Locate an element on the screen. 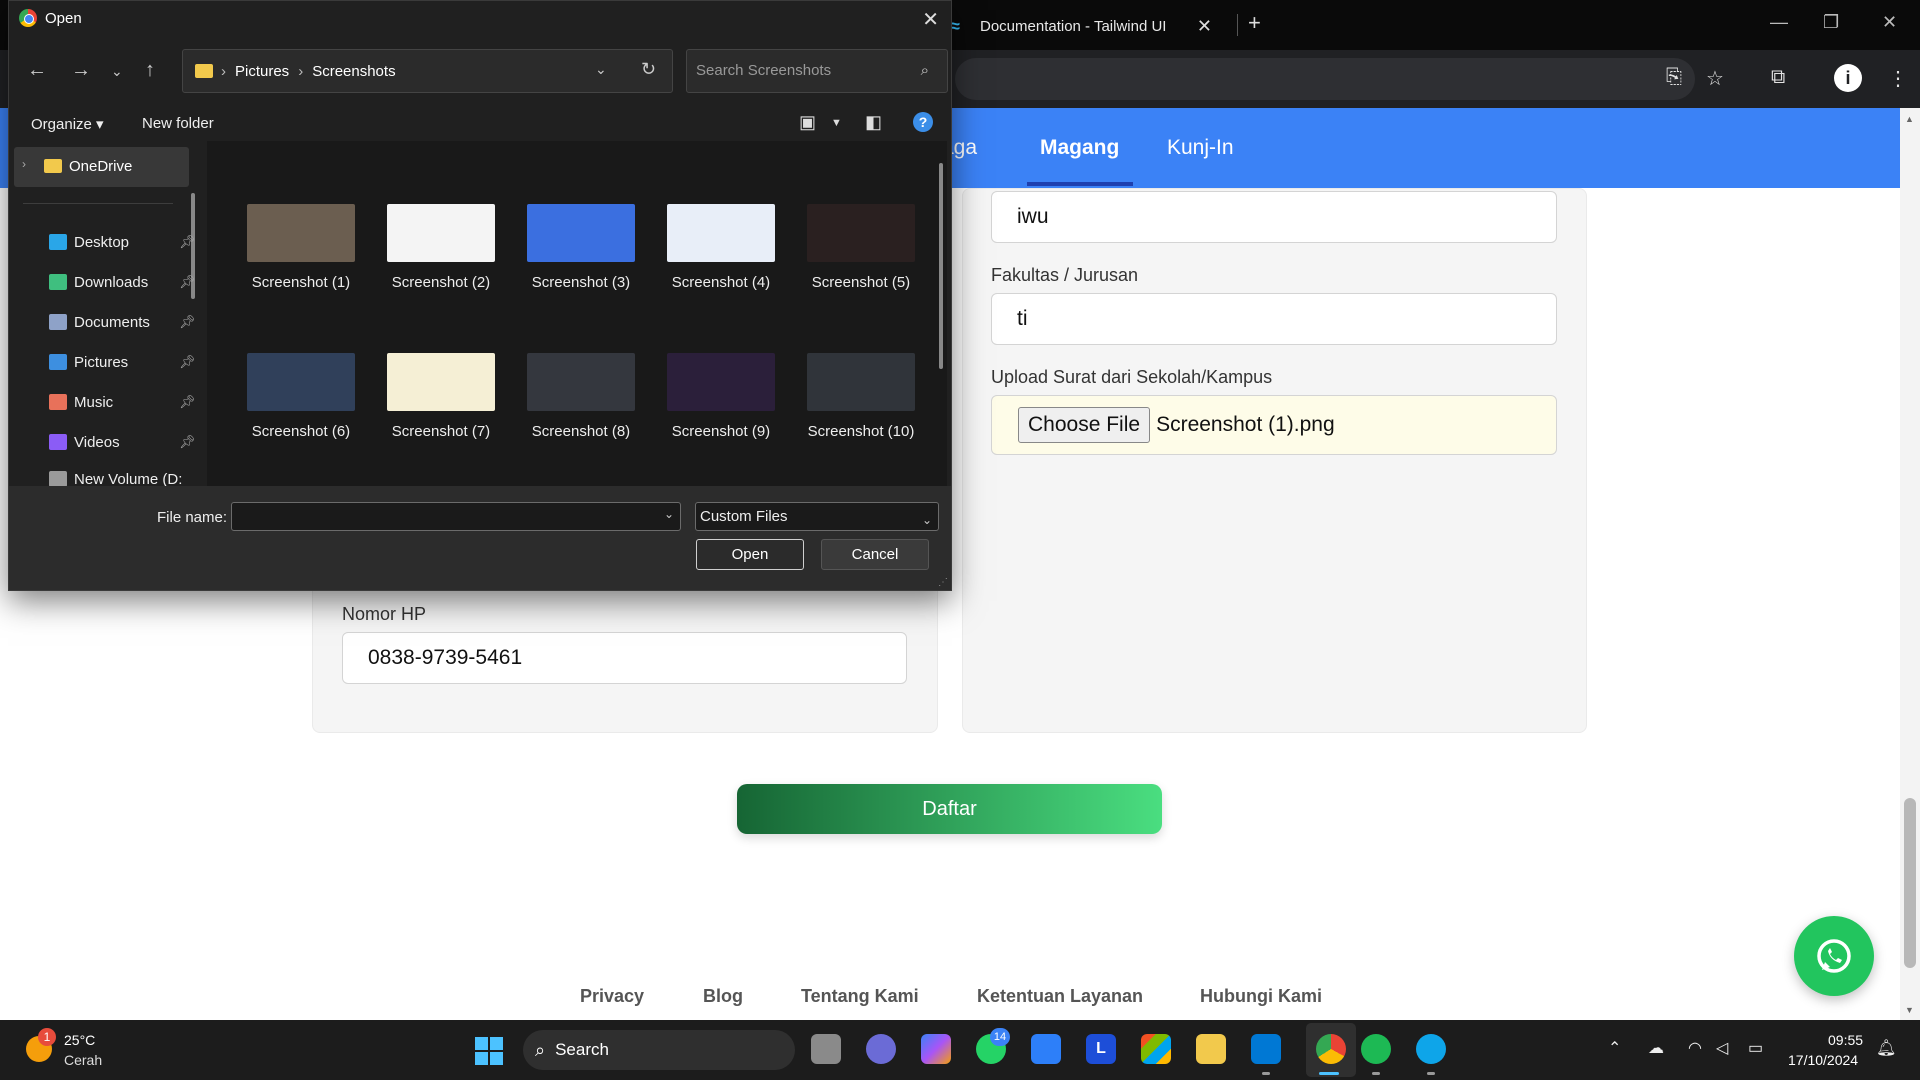 This screenshot has height=1080, width=1920. nav-item-magang: Magang is located at coordinates (1079, 148).